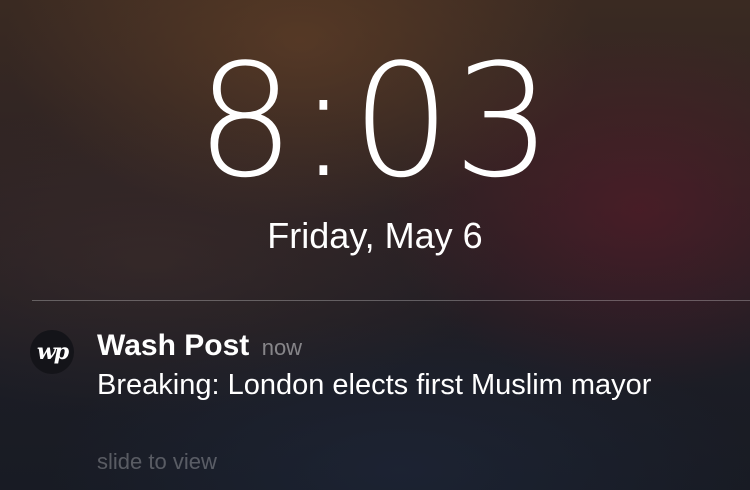 This screenshot has width=750, height=490. What do you see at coordinates (375, 235) in the screenshot?
I see `lockscreen-date: Friday, May 6` at bounding box center [375, 235].